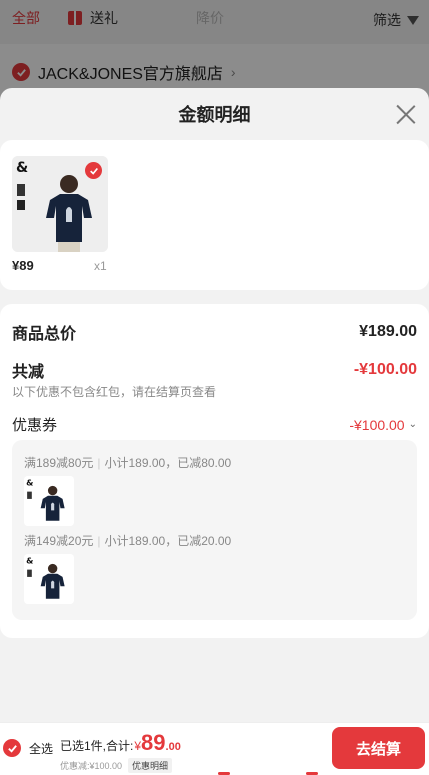 The height and width of the screenshot is (775, 429). I want to click on coupon-value-toggle: -¥100.00 ⌄, so click(383, 425).